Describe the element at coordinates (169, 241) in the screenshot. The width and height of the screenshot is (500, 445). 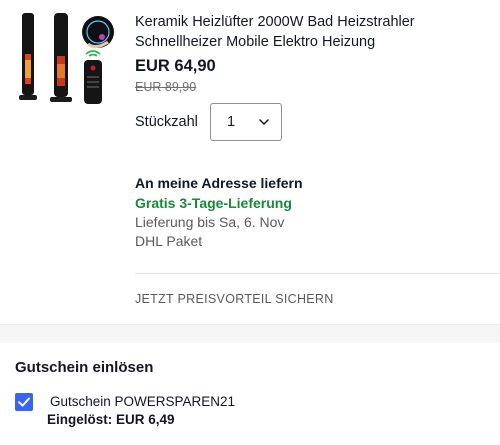
I see `delivery-carrier: DHL Paket` at that location.